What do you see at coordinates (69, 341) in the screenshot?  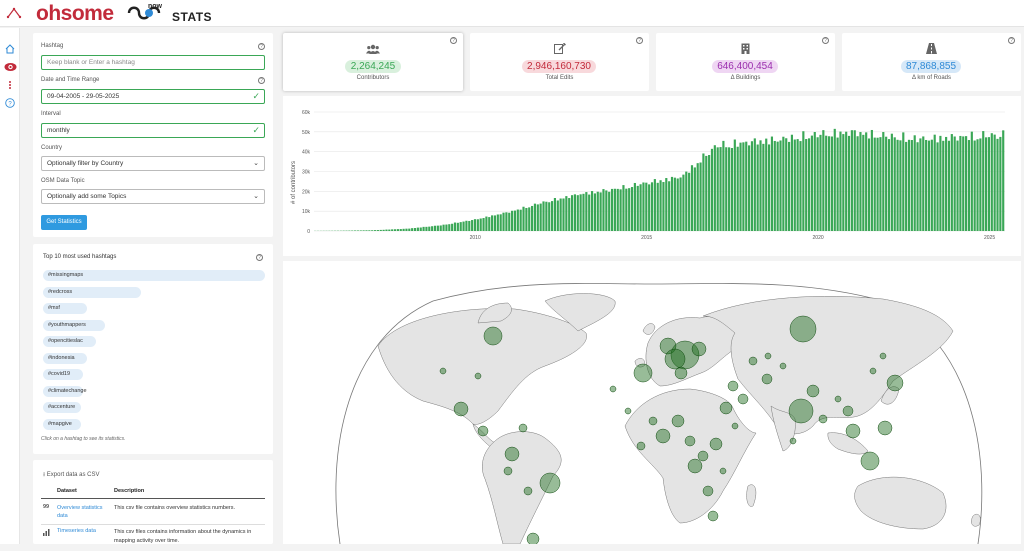 I see `hashtag-item: #opencitieslac` at bounding box center [69, 341].